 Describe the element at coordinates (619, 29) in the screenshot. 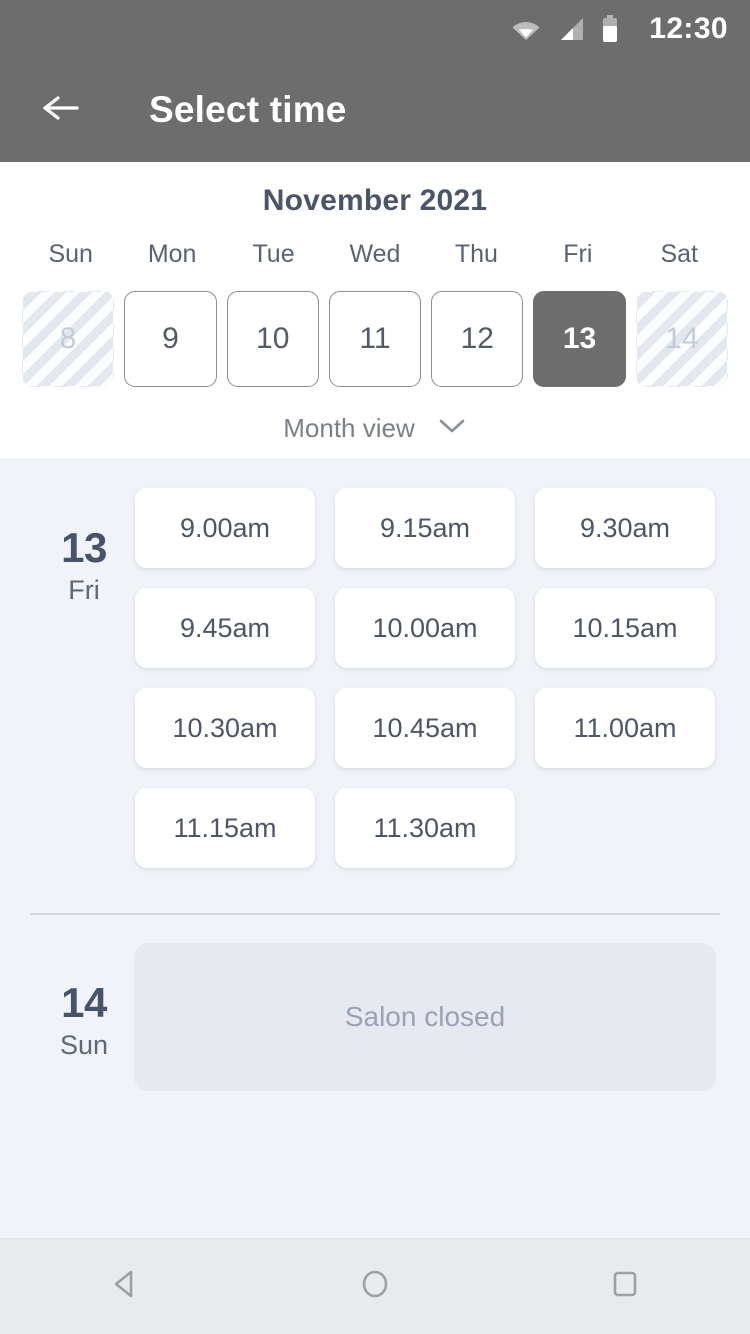

I see `status-bar-icons: 12:30` at that location.